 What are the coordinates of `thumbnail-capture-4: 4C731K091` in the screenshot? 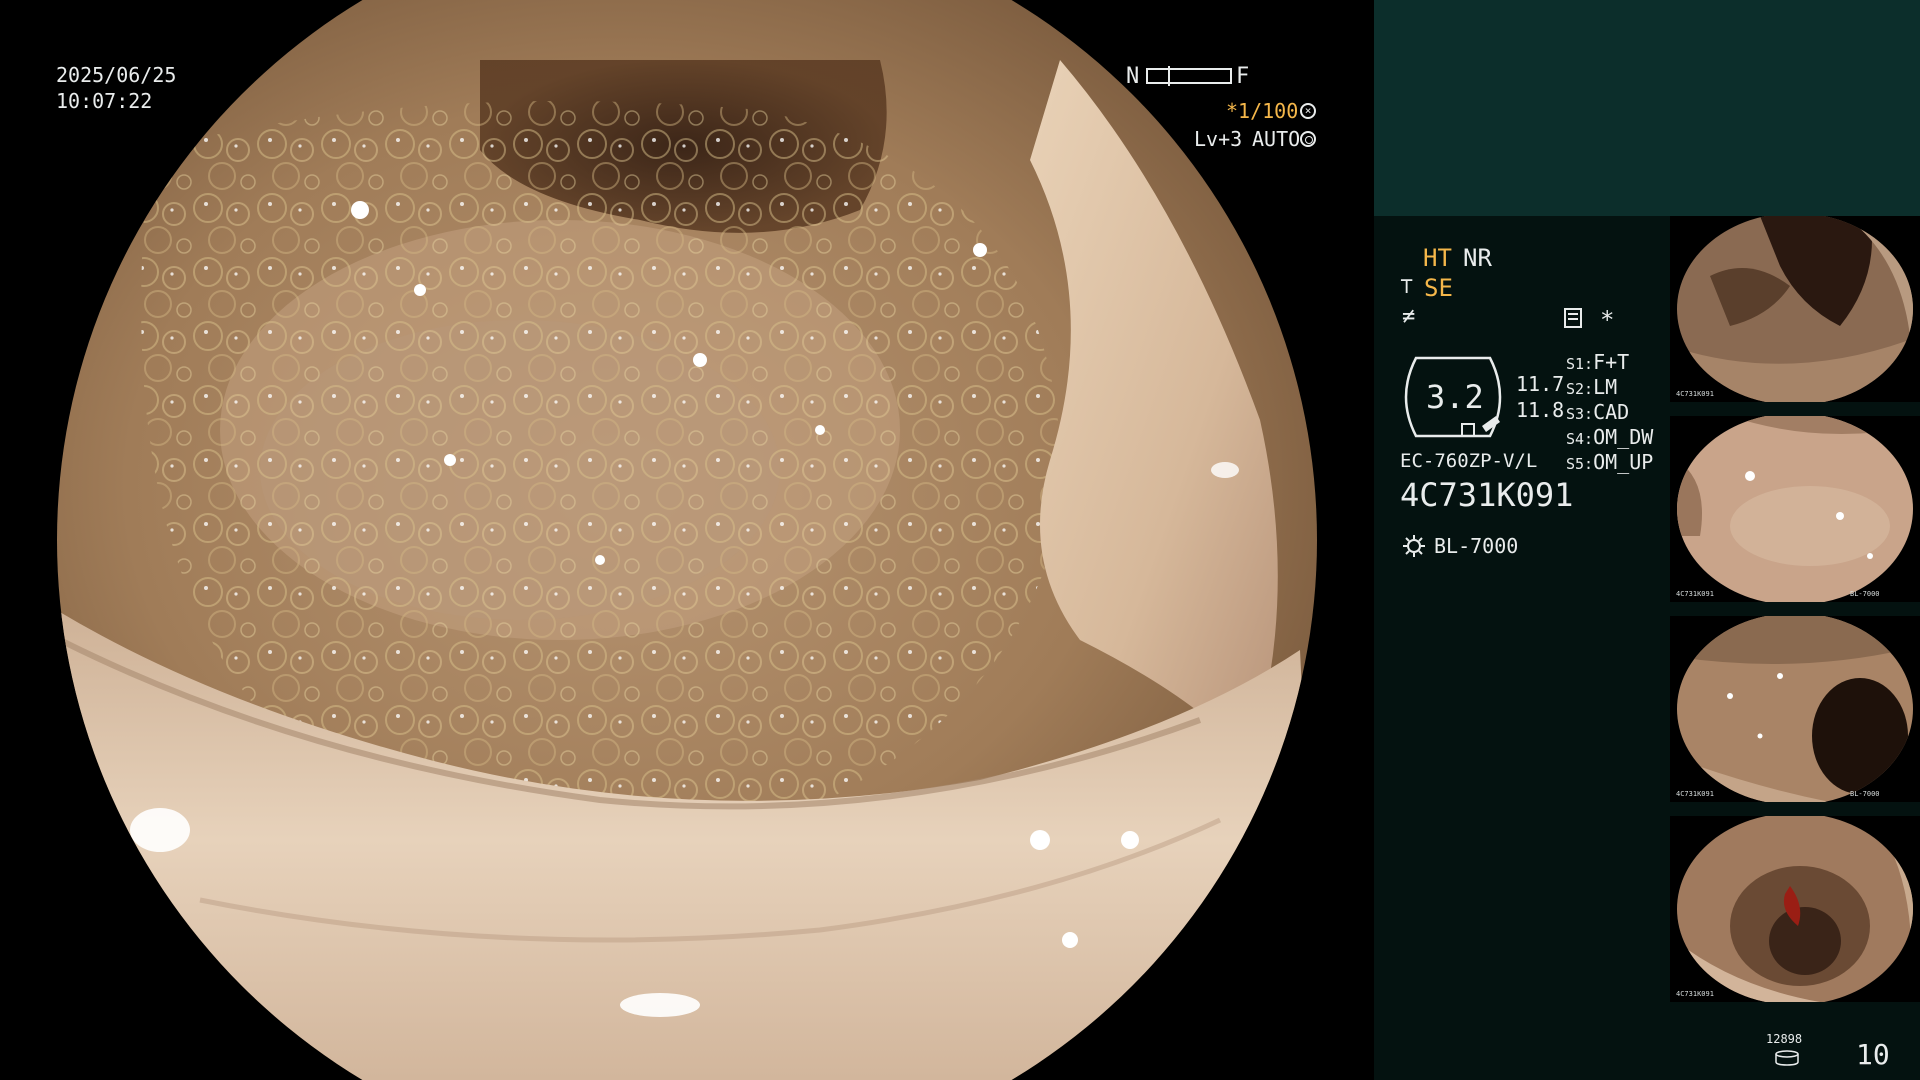 It's located at (1795, 909).